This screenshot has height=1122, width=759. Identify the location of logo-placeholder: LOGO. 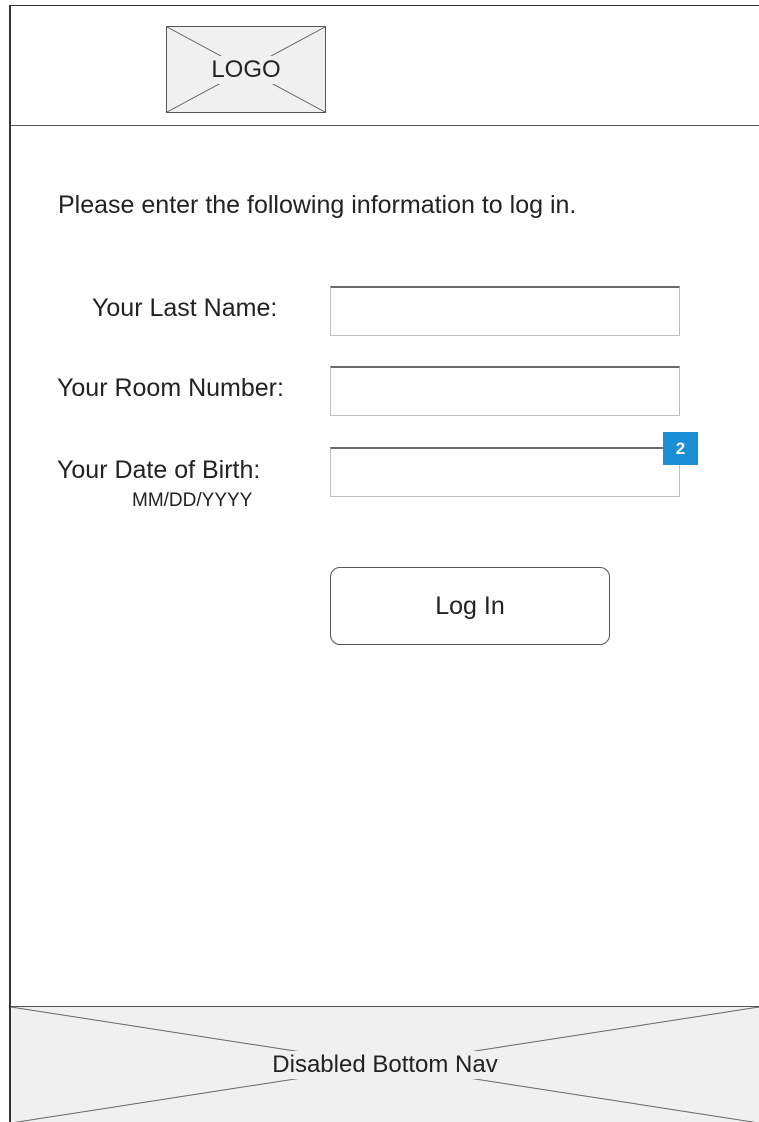
(246, 69).